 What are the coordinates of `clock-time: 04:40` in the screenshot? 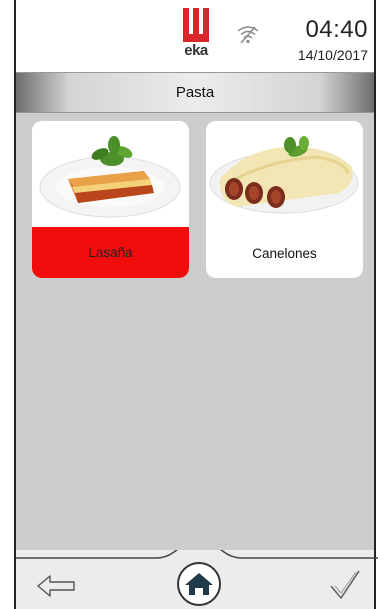 It's located at (336, 29).